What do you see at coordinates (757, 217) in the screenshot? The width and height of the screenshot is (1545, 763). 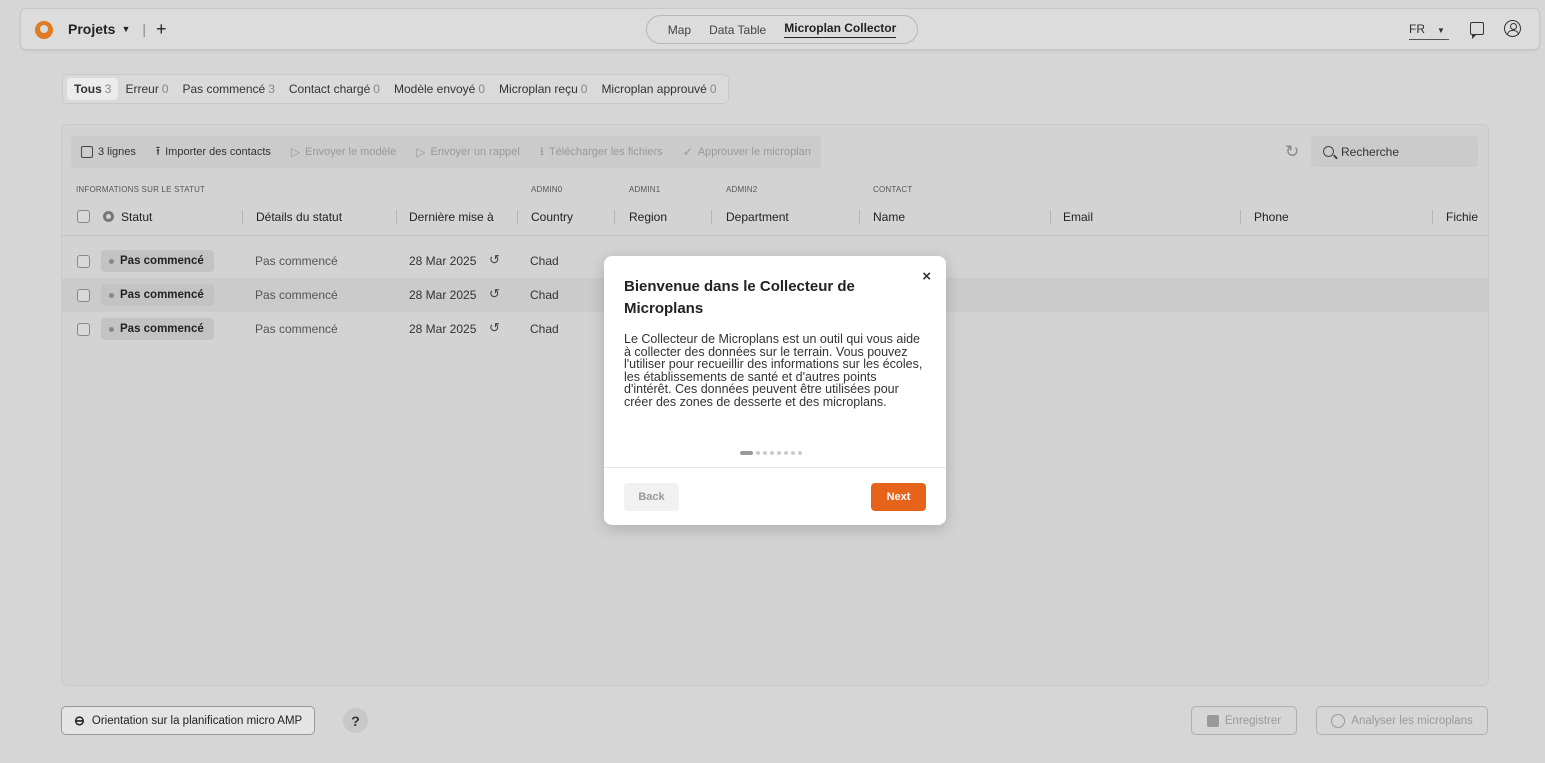 I see `col-department: Department` at bounding box center [757, 217].